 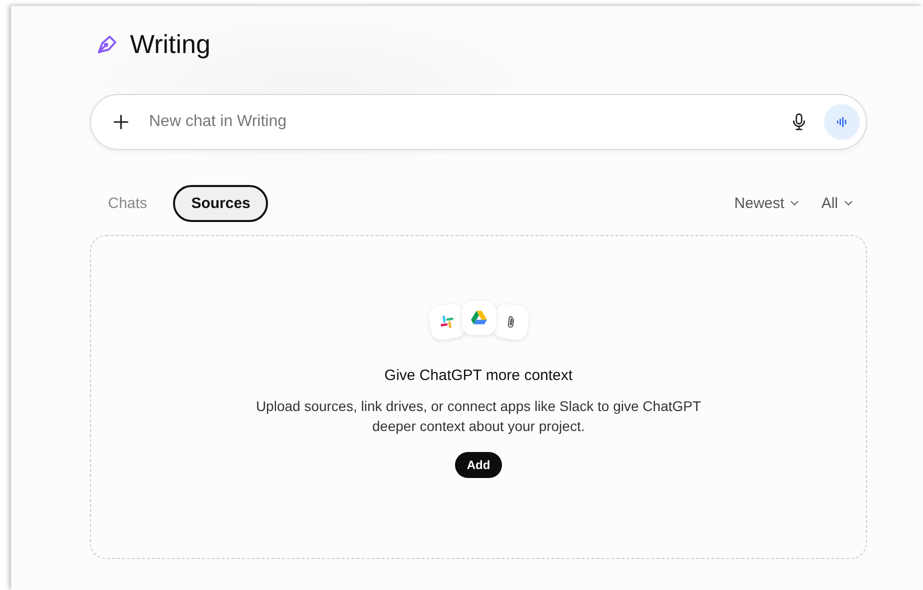 I want to click on filter-dropdown: Newest, so click(x=767, y=203).